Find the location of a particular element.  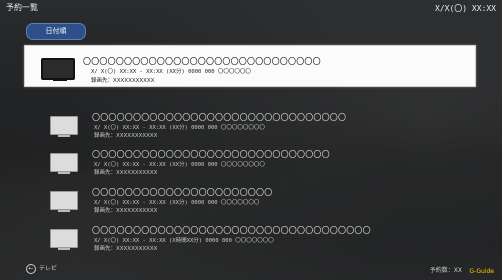

left-arrow-circle-icon: ← is located at coordinates (31, 269).